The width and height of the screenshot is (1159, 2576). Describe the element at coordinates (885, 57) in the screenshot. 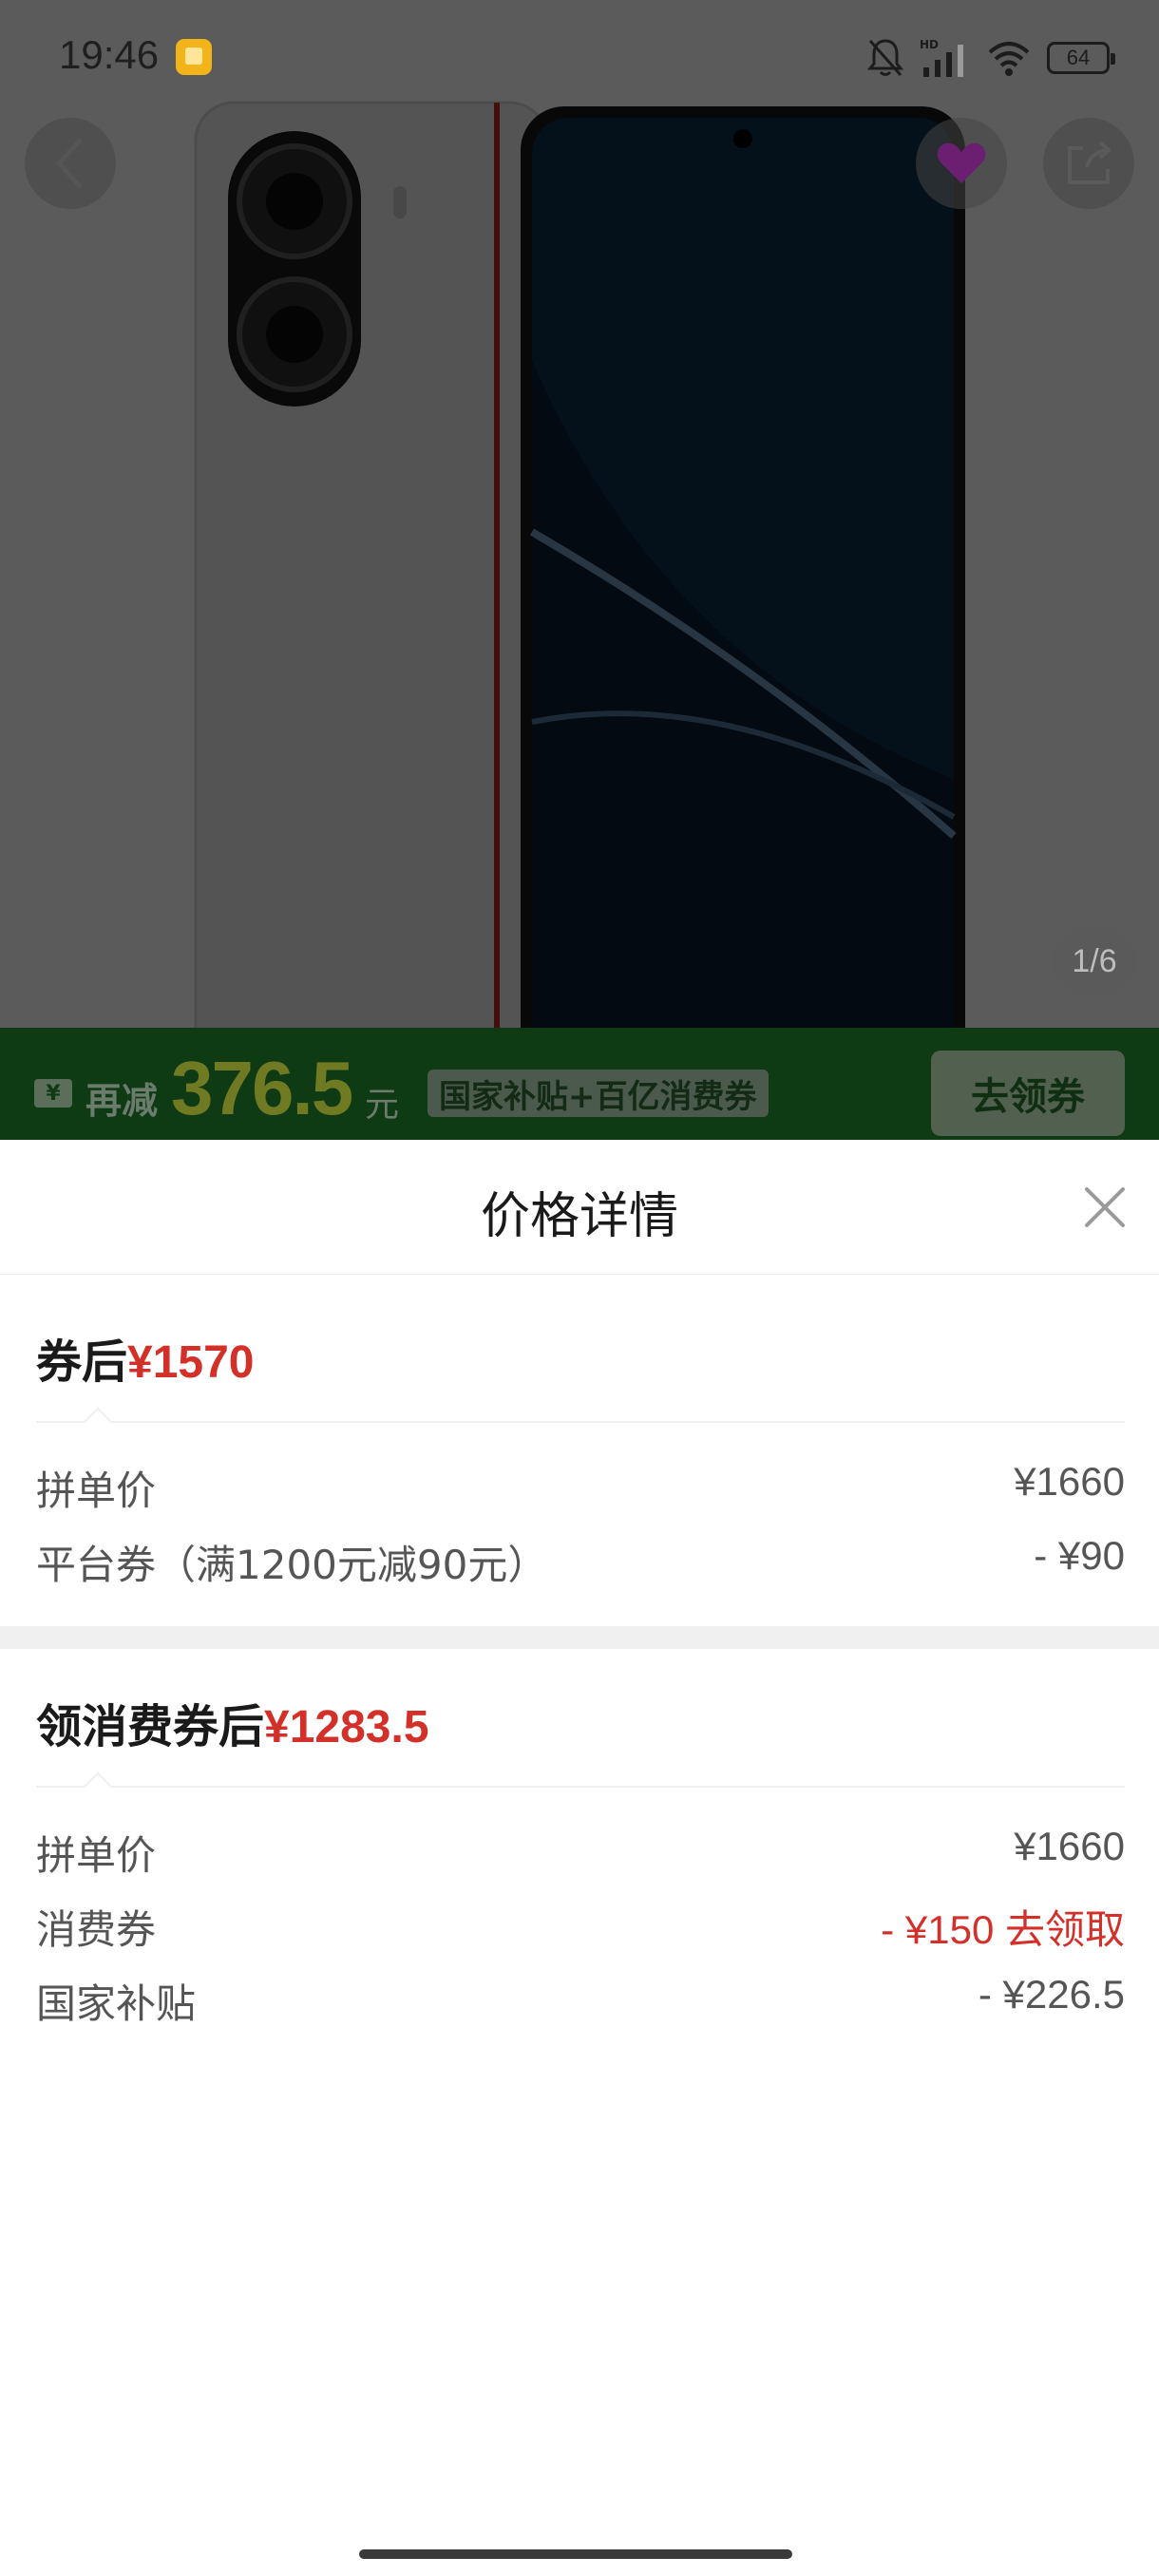

I see `notification-muted-icon` at that location.